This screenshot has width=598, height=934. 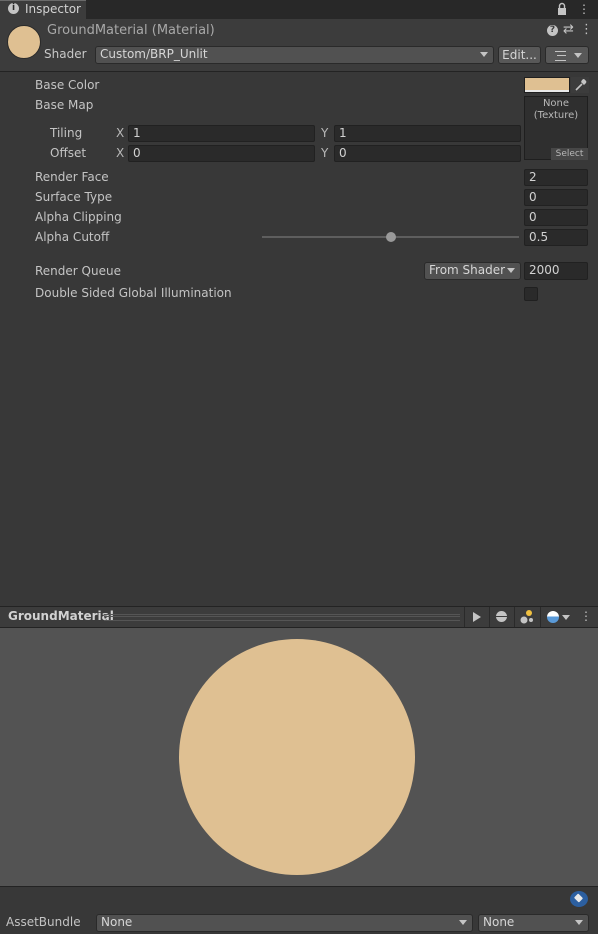 I want to click on render-queue-label: Render Queue, so click(x=78, y=271).